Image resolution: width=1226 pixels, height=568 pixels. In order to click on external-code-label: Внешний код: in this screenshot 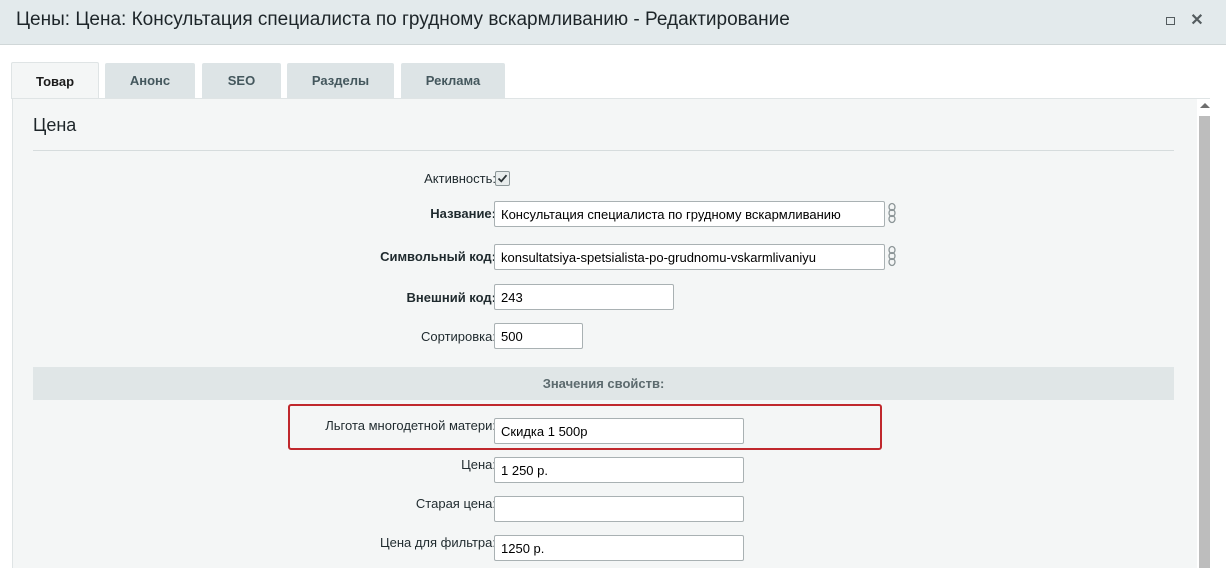, I will do `click(451, 297)`.